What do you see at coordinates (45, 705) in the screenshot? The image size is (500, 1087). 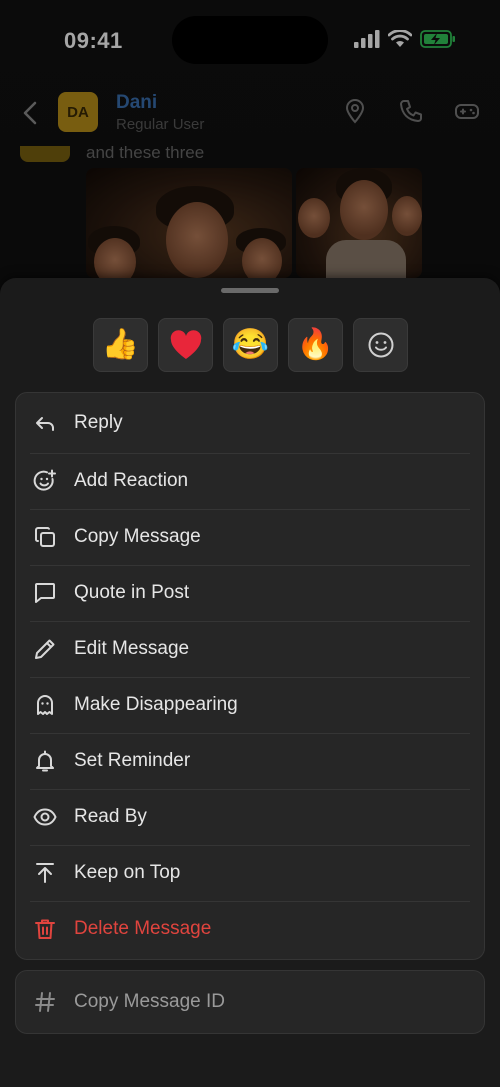 I see `ghost-icon` at bounding box center [45, 705].